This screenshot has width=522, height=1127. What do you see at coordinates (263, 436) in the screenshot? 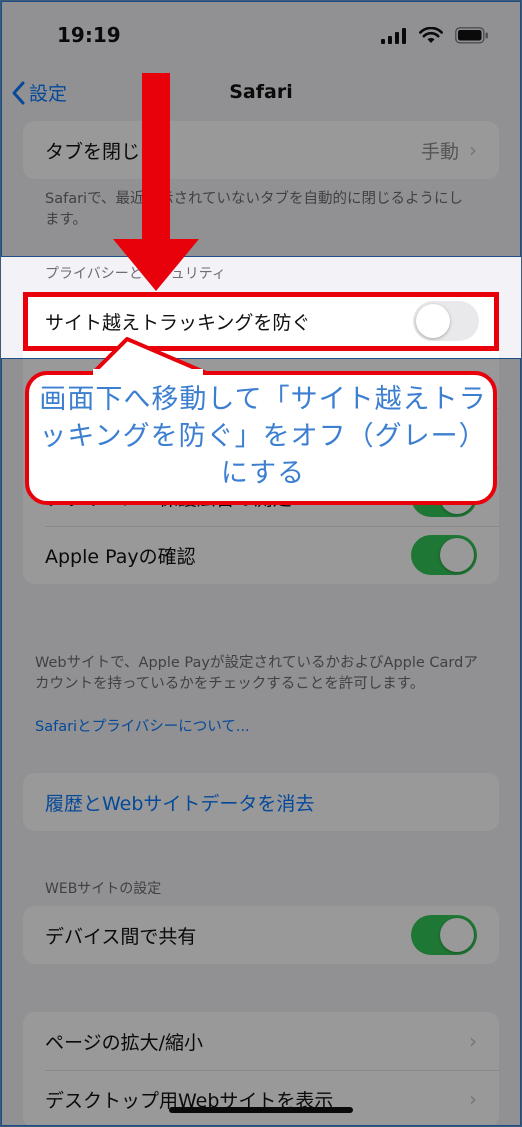
I see `callout-text: 画面下へ移動して「サイト越えトラッキングを防ぐ」をオフ（グレー）にする` at bounding box center [263, 436].